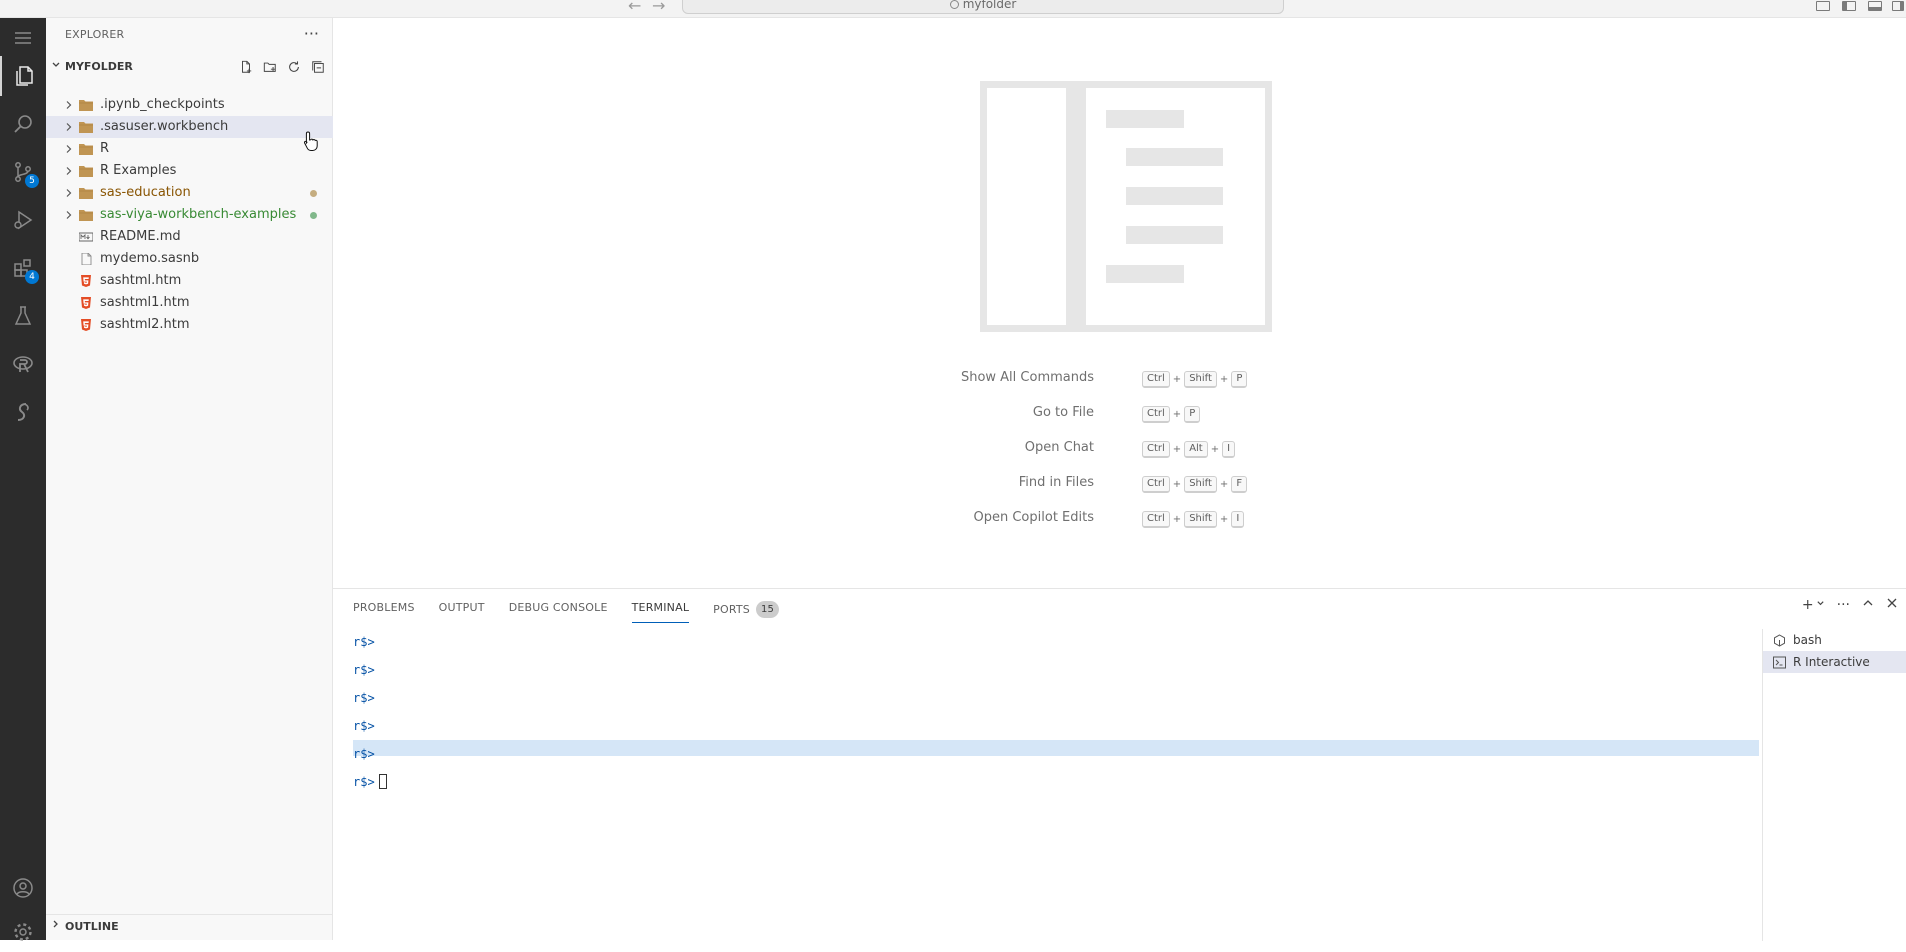 The height and width of the screenshot is (952, 1906). What do you see at coordinates (1834, 662) in the screenshot?
I see `terminal-list-item: R Interactive` at bounding box center [1834, 662].